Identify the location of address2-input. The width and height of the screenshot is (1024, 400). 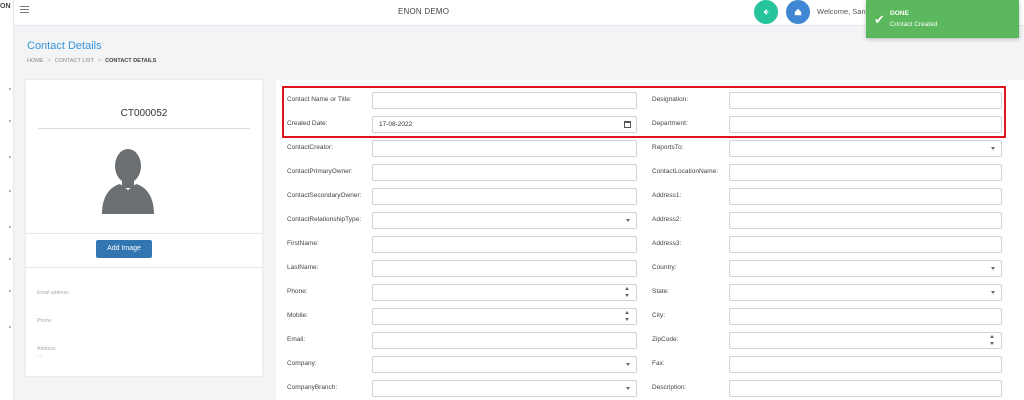
(865, 220).